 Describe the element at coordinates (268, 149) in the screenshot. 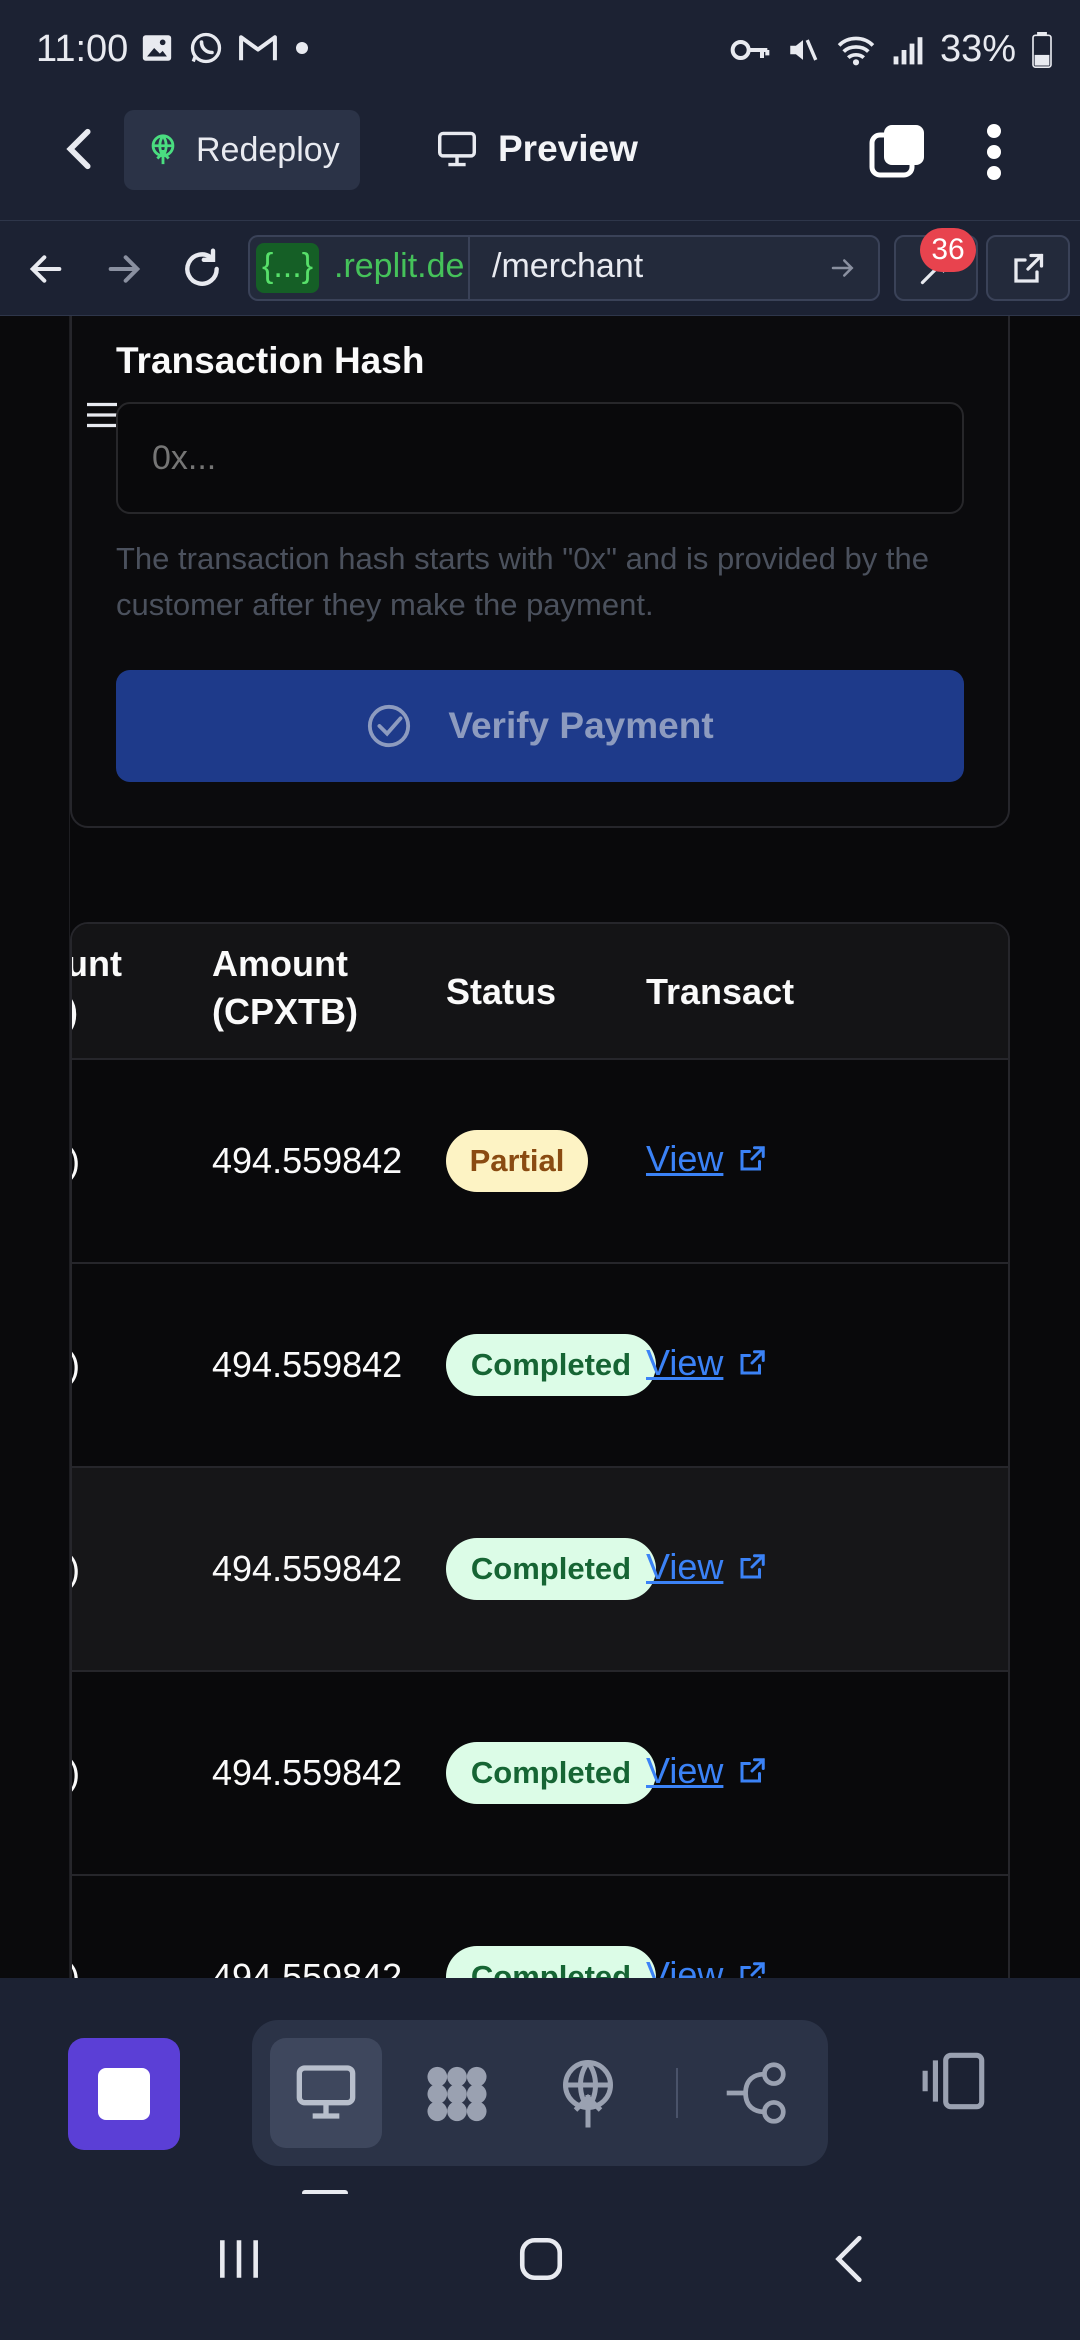

I see `redeploy-label: Redeploy` at that location.